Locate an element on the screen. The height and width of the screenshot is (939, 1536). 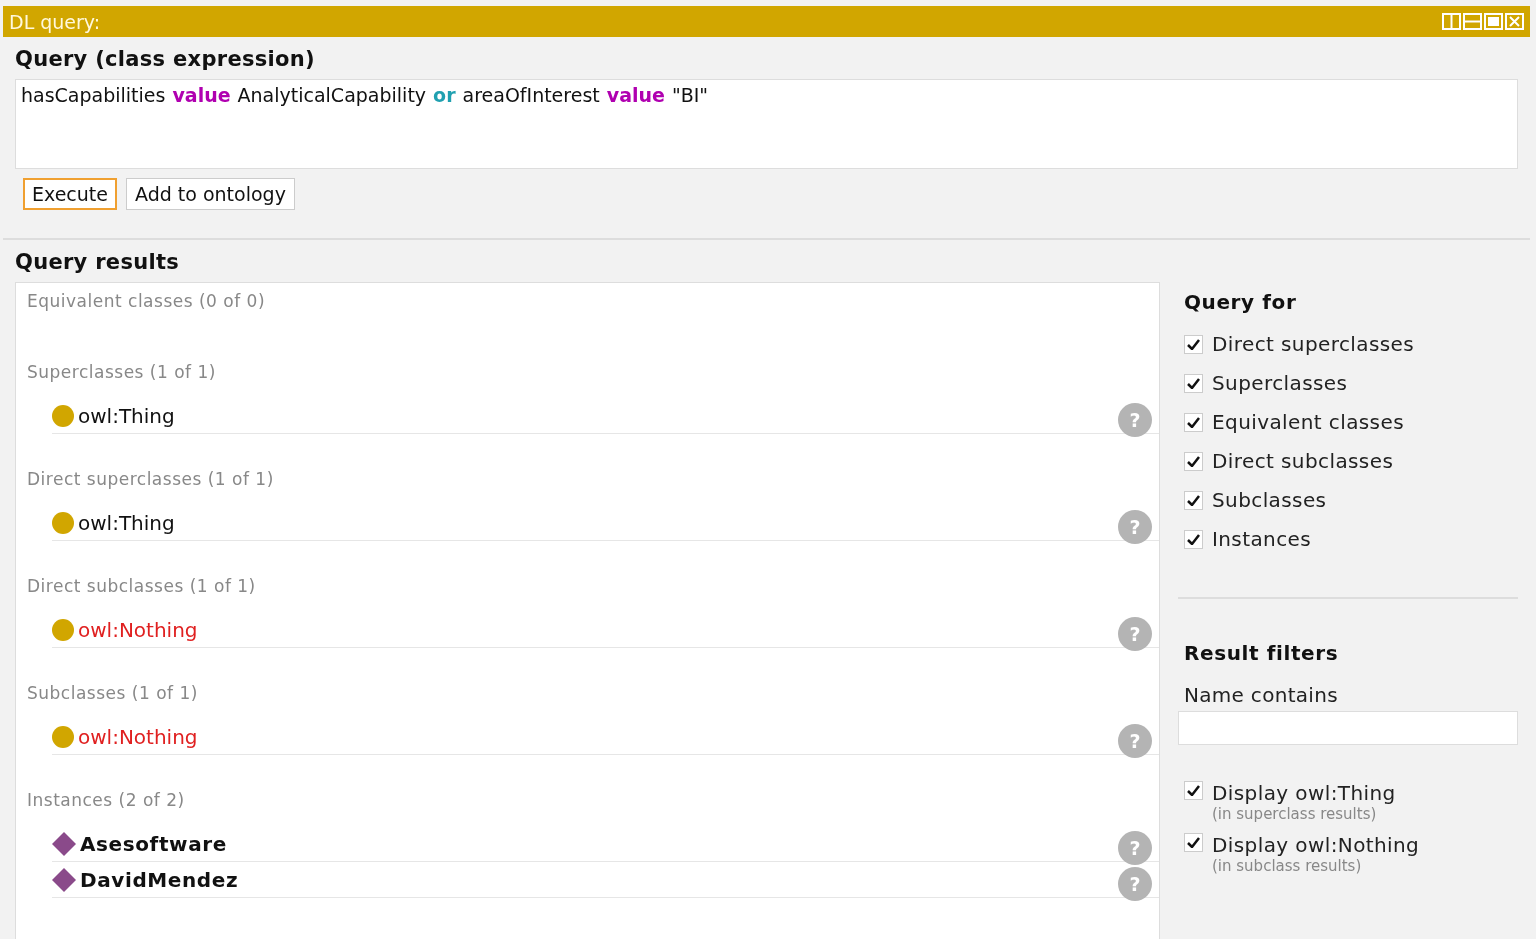
option-label: Display owl:Nothing is located at coordinates (1316, 845).